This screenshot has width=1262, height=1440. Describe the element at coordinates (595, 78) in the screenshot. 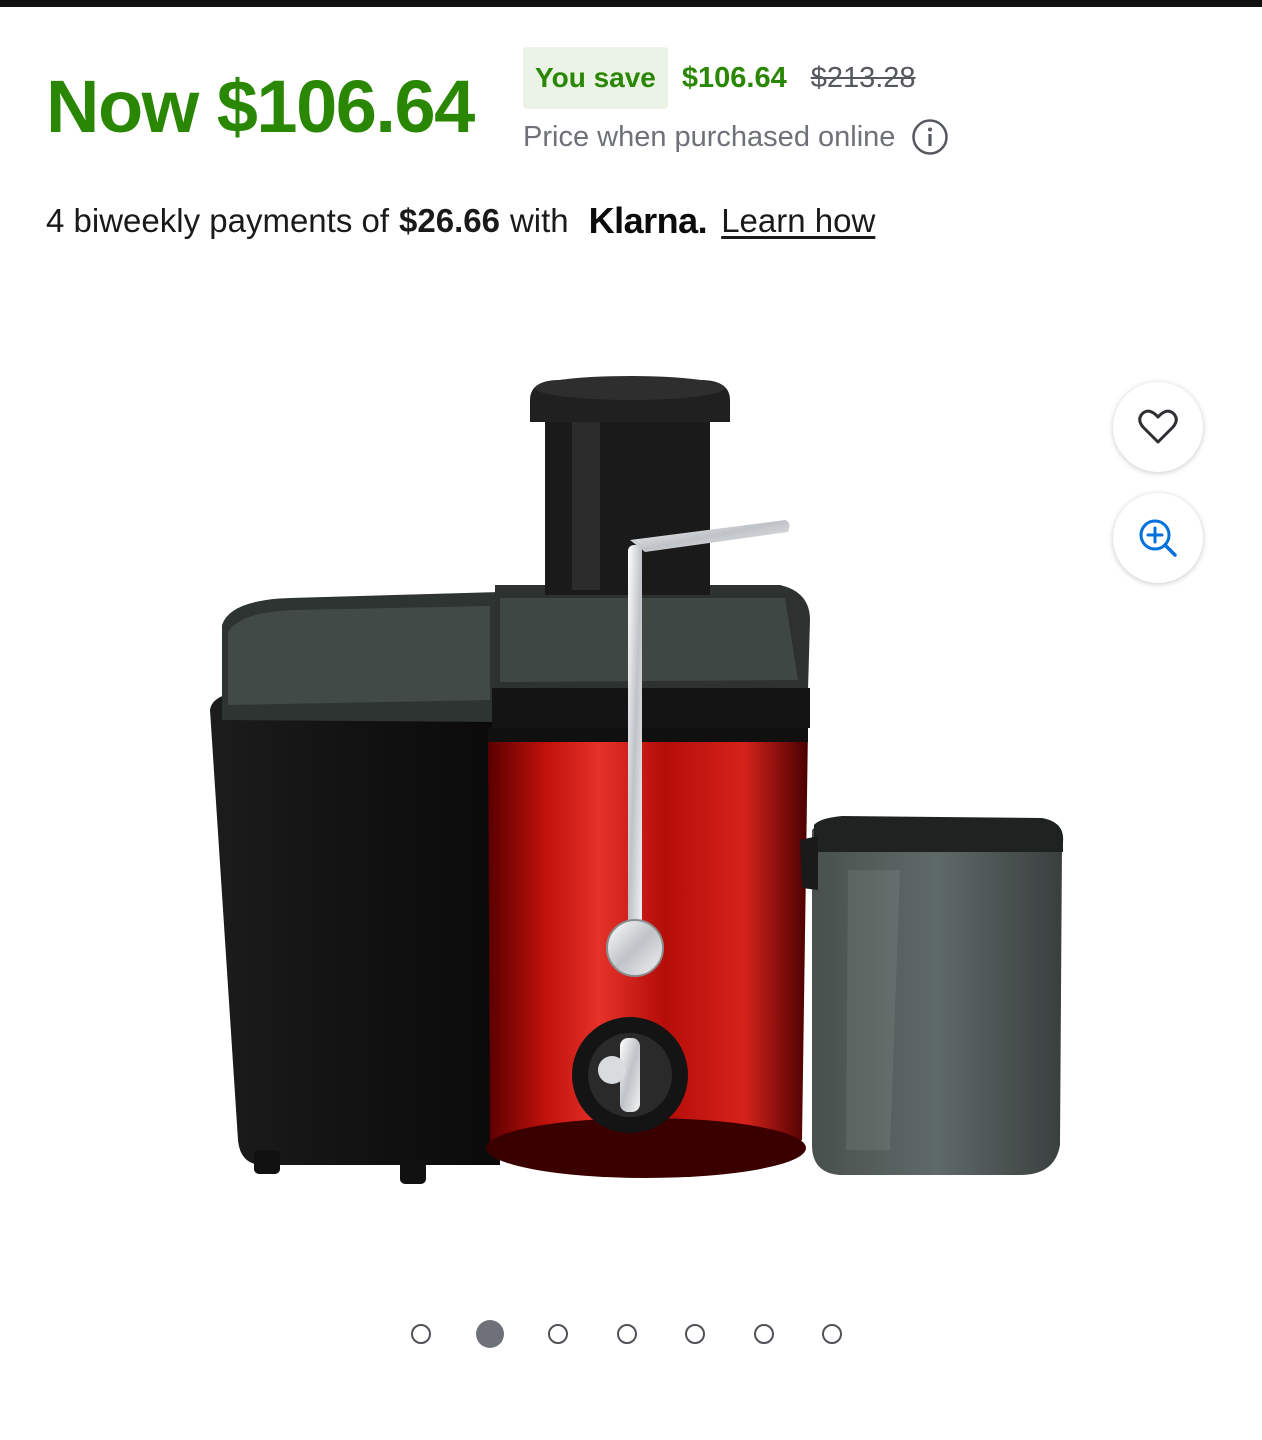

I see `you-save-badge: You save` at that location.